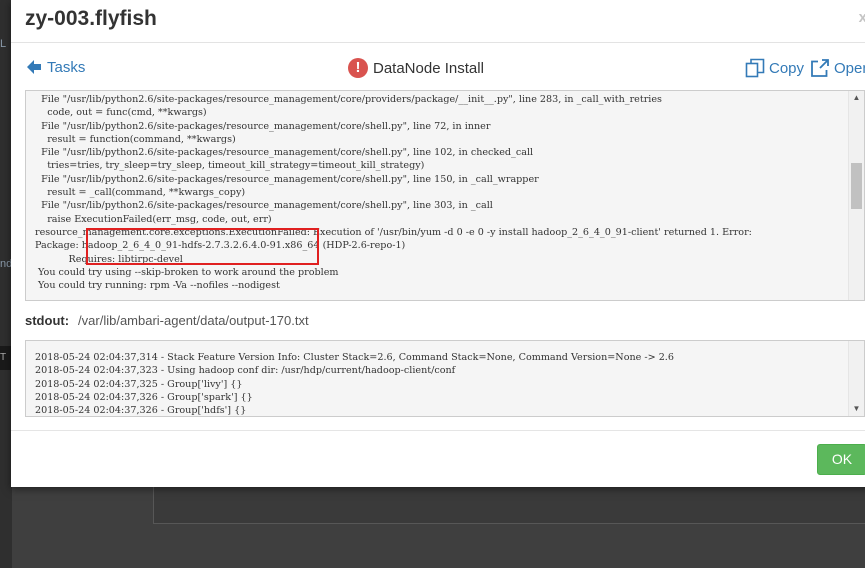 This screenshot has height=568, width=865. Describe the element at coordinates (358, 68) in the screenshot. I see `error-icon: !` at that location.